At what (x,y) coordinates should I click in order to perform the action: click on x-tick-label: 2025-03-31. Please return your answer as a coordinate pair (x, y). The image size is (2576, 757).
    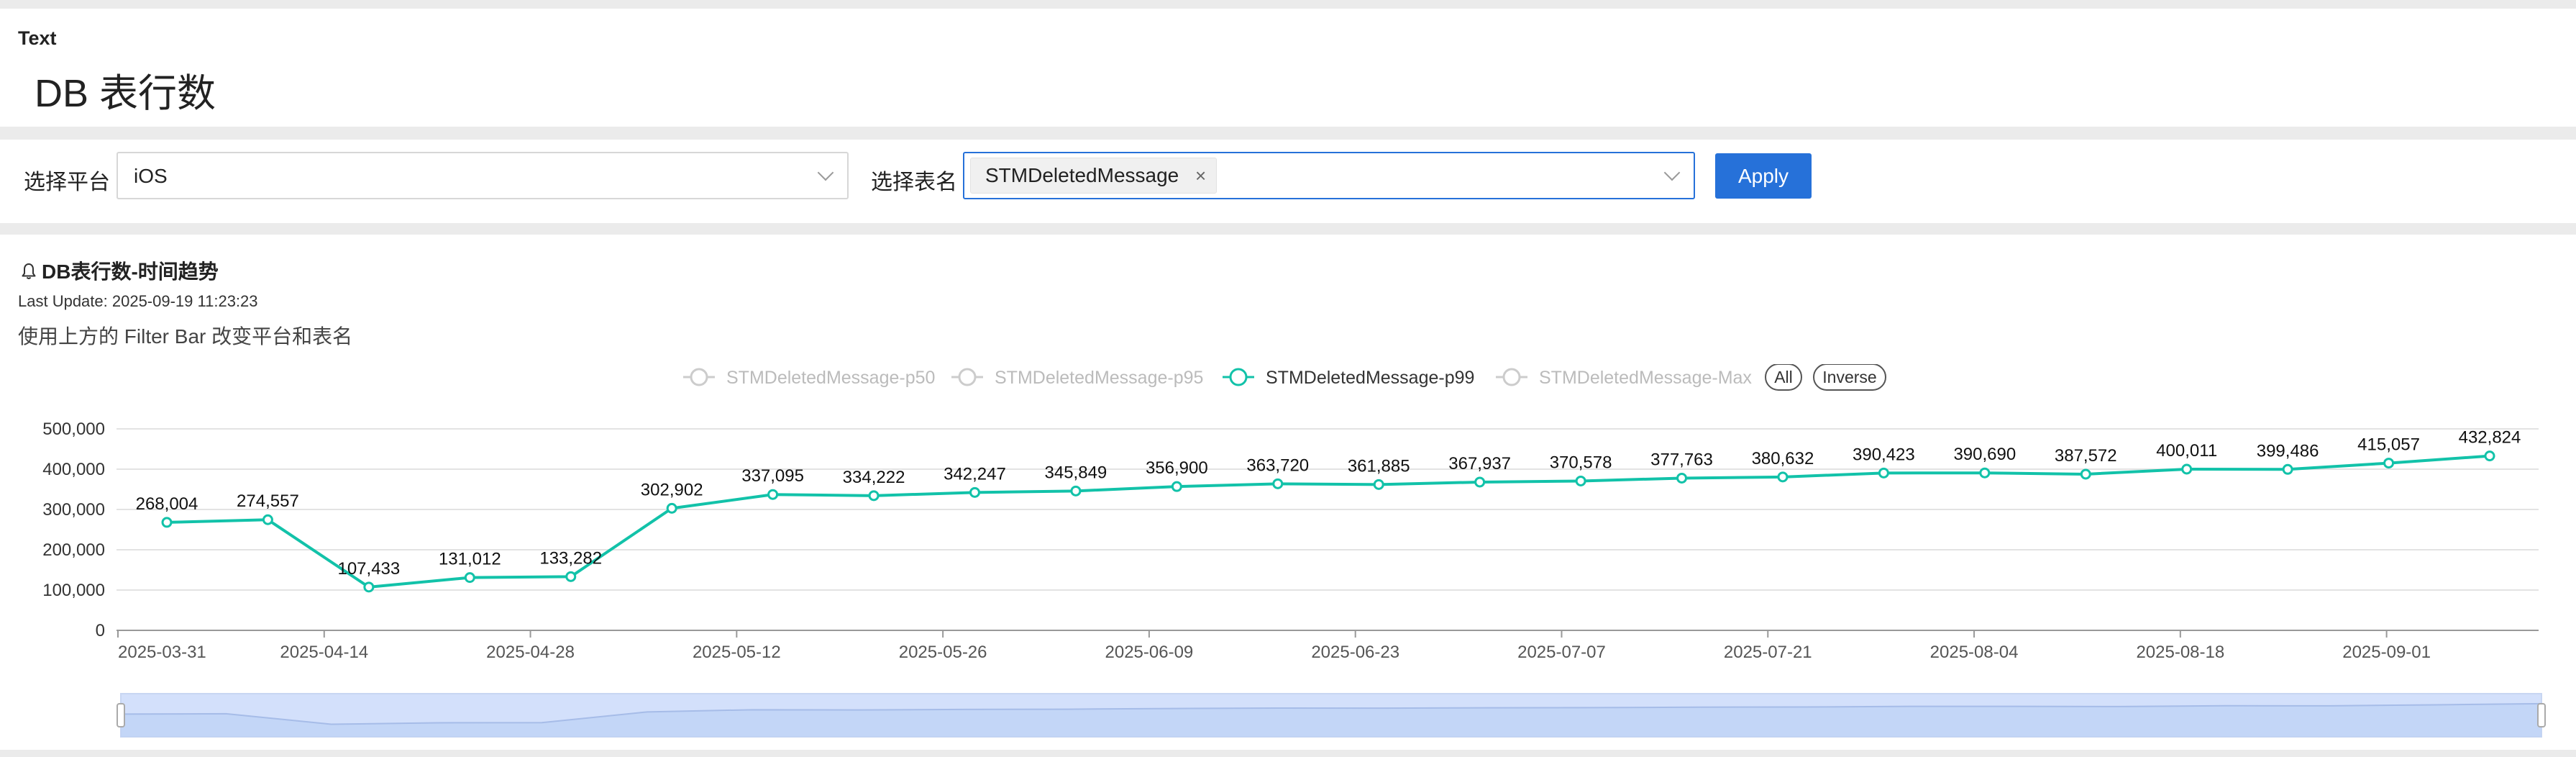
    Looking at the image, I should click on (162, 652).